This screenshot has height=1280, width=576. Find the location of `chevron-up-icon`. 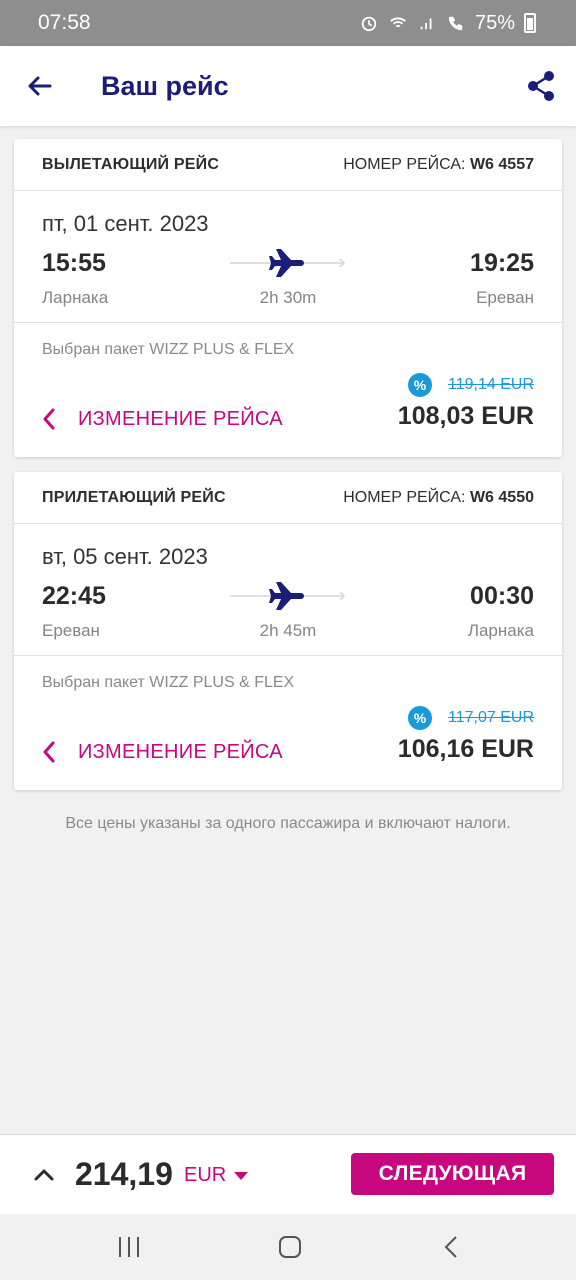

chevron-up-icon is located at coordinates (44, 1175).